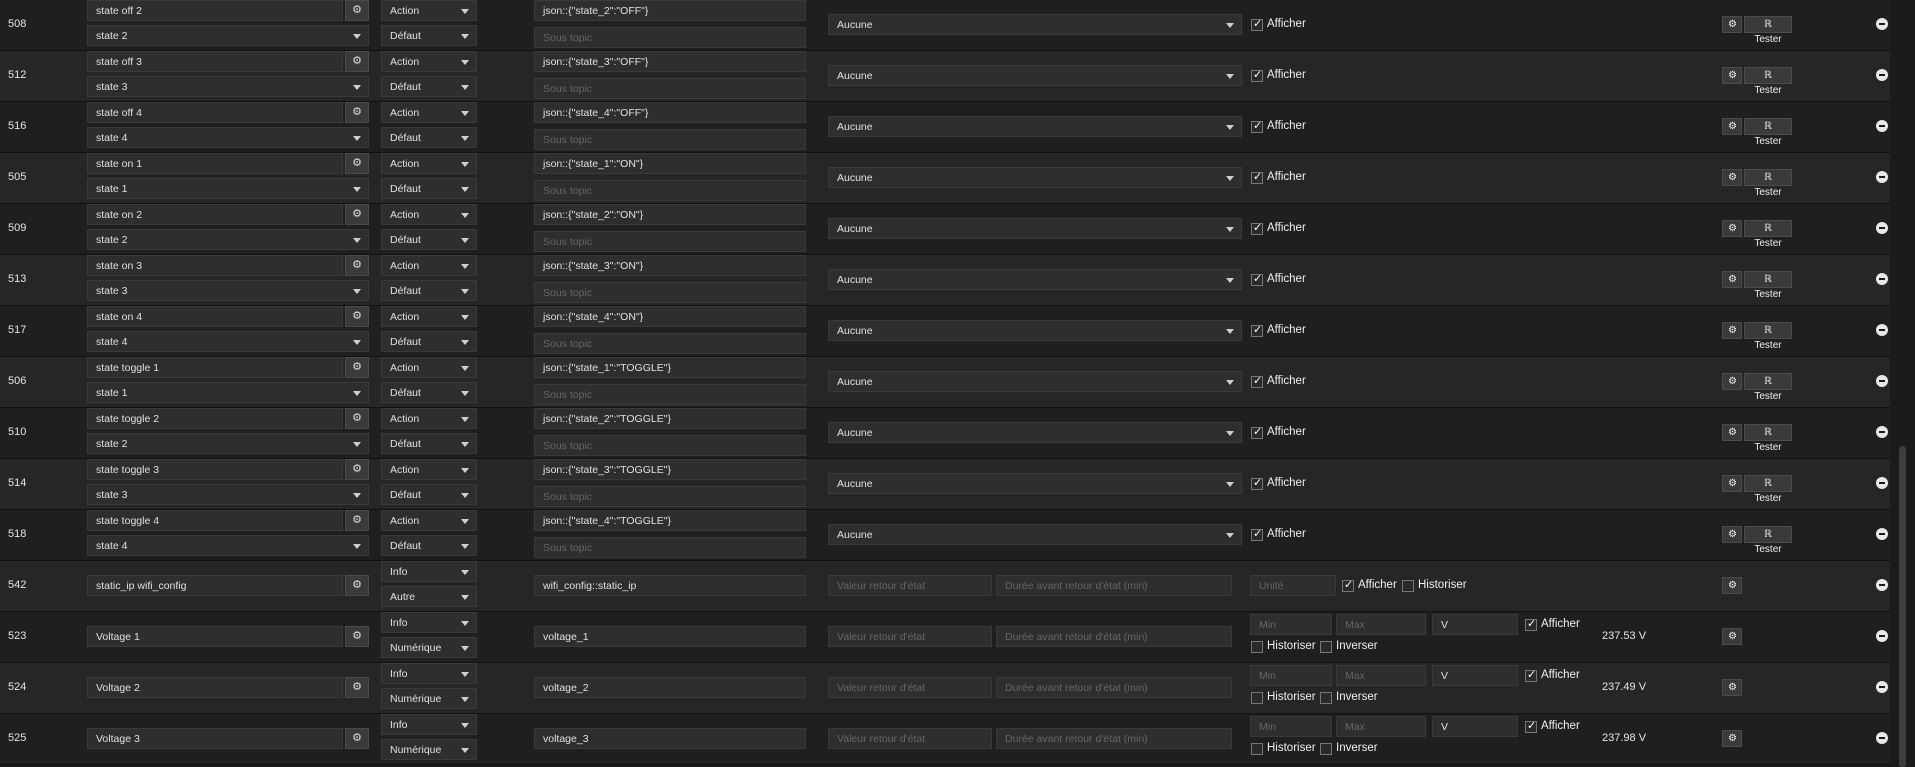 The width and height of the screenshot is (1915, 767). Describe the element at coordinates (228, 443) in the screenshot. I see `command-value-select: state 2` at that location.